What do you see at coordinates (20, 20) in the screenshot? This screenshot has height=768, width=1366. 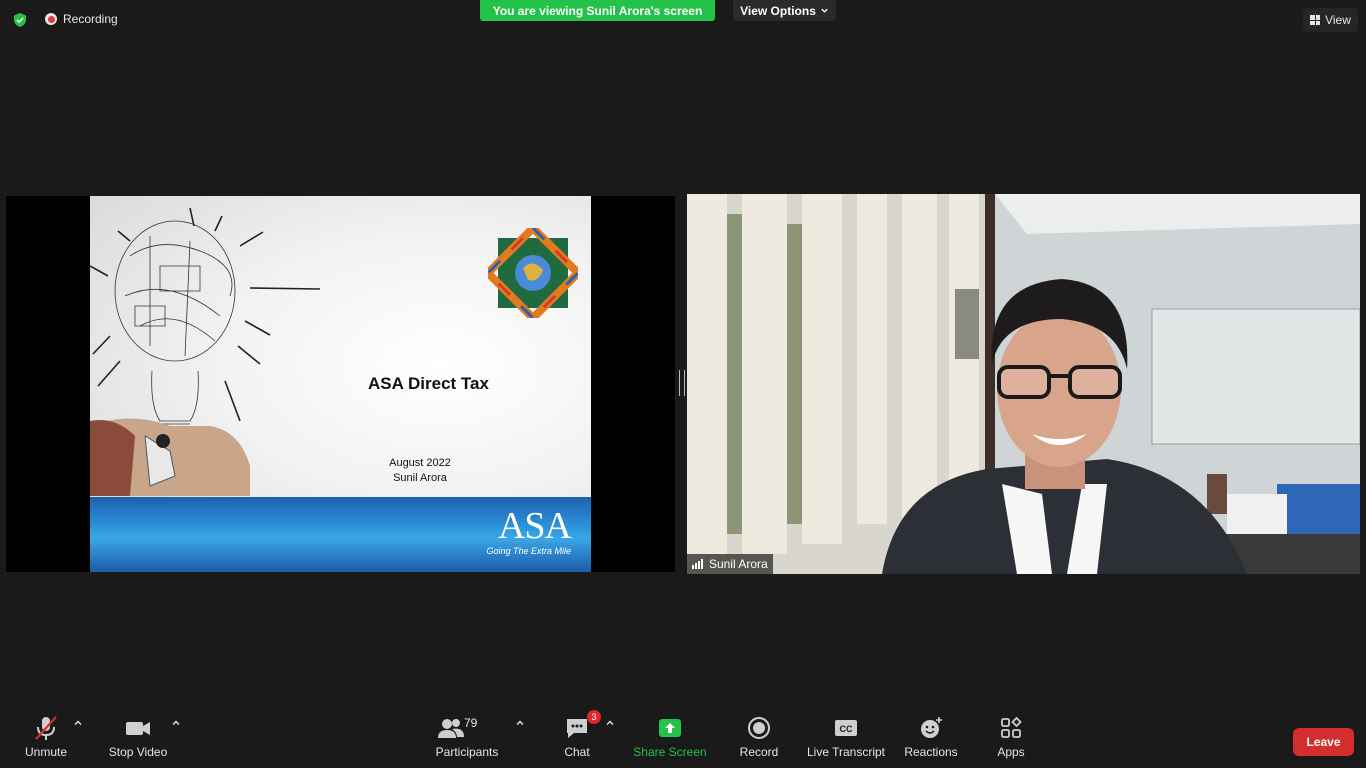 I see `security-shield-icon` at bounding box center [20, 20].